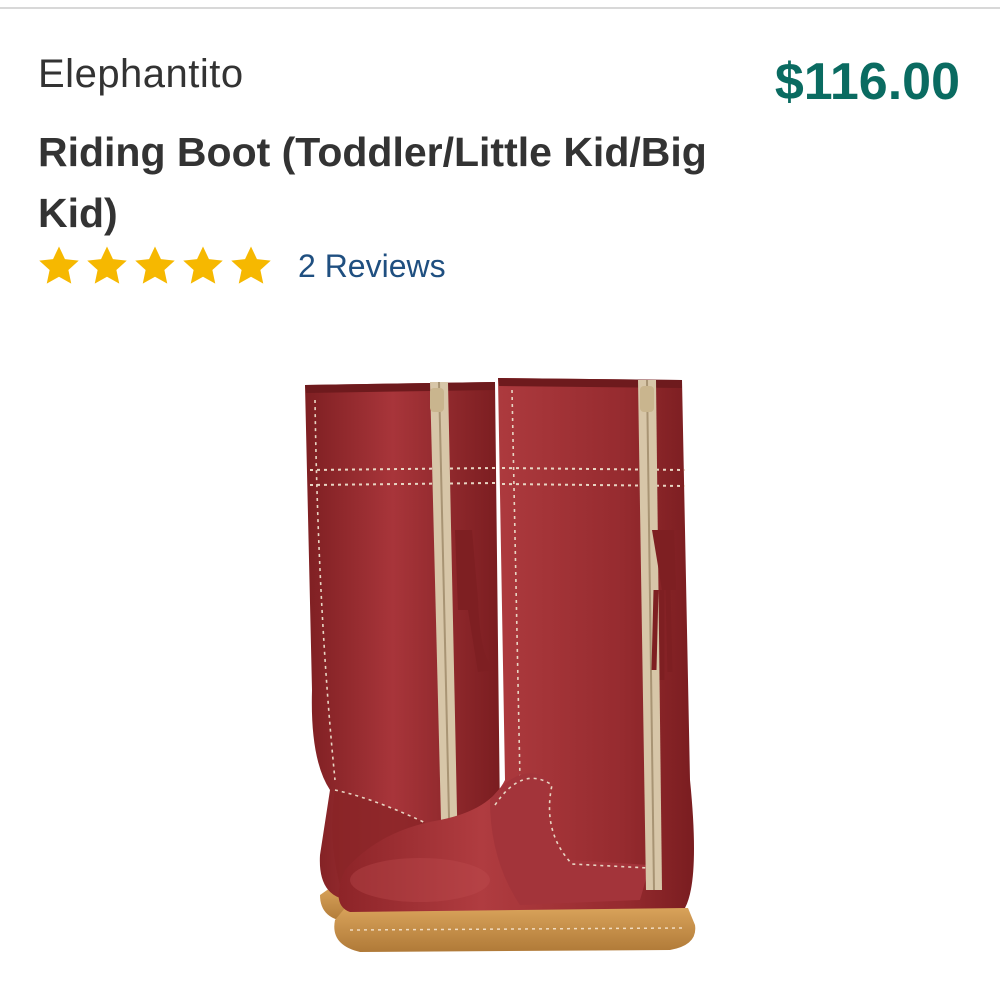 The image size is (1000, 1000). What do you see at coordinates (141, 74) in the screenshot?
I see `brand-name: Elephantito` at bounding box center [141, 74].